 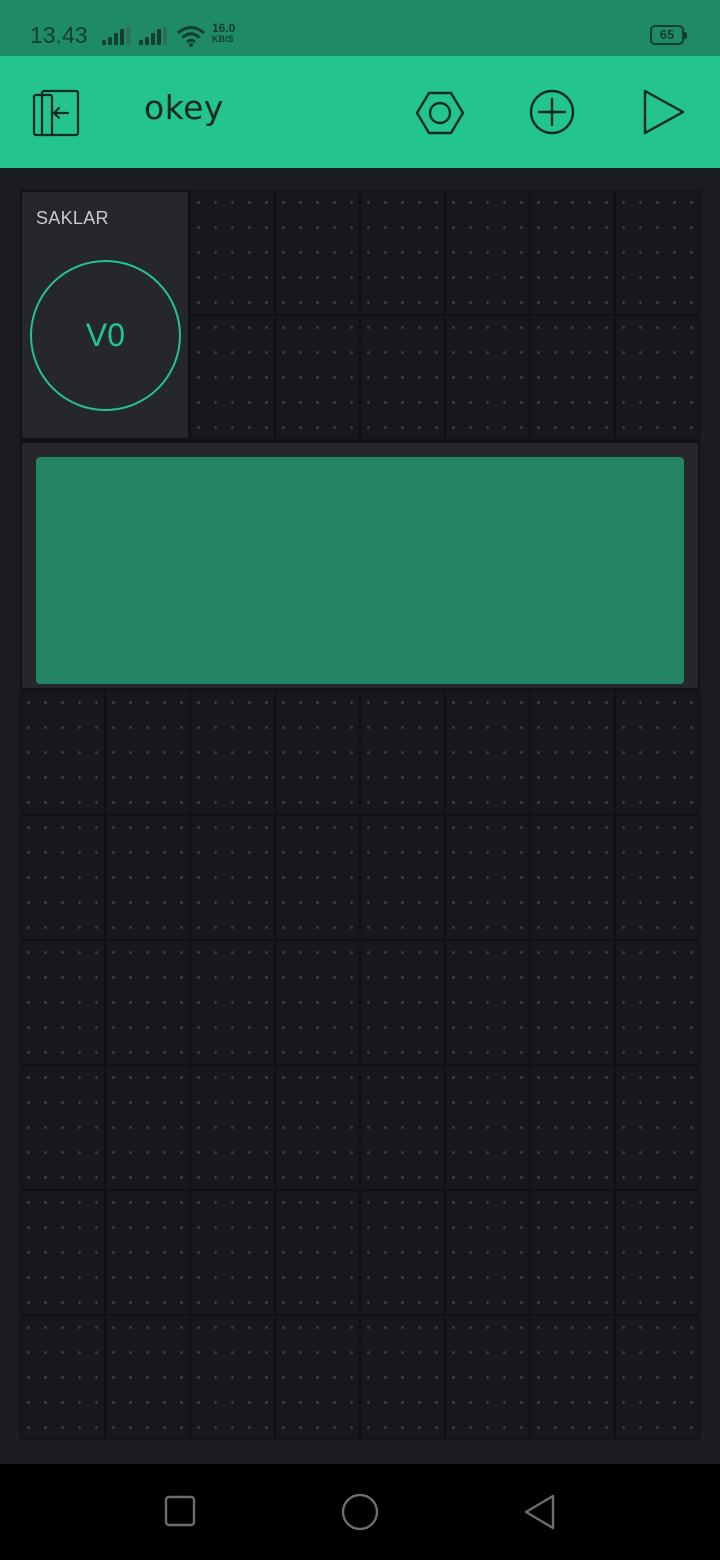 I want to click on widget-round-button: V0, so click(x=105, y=335).